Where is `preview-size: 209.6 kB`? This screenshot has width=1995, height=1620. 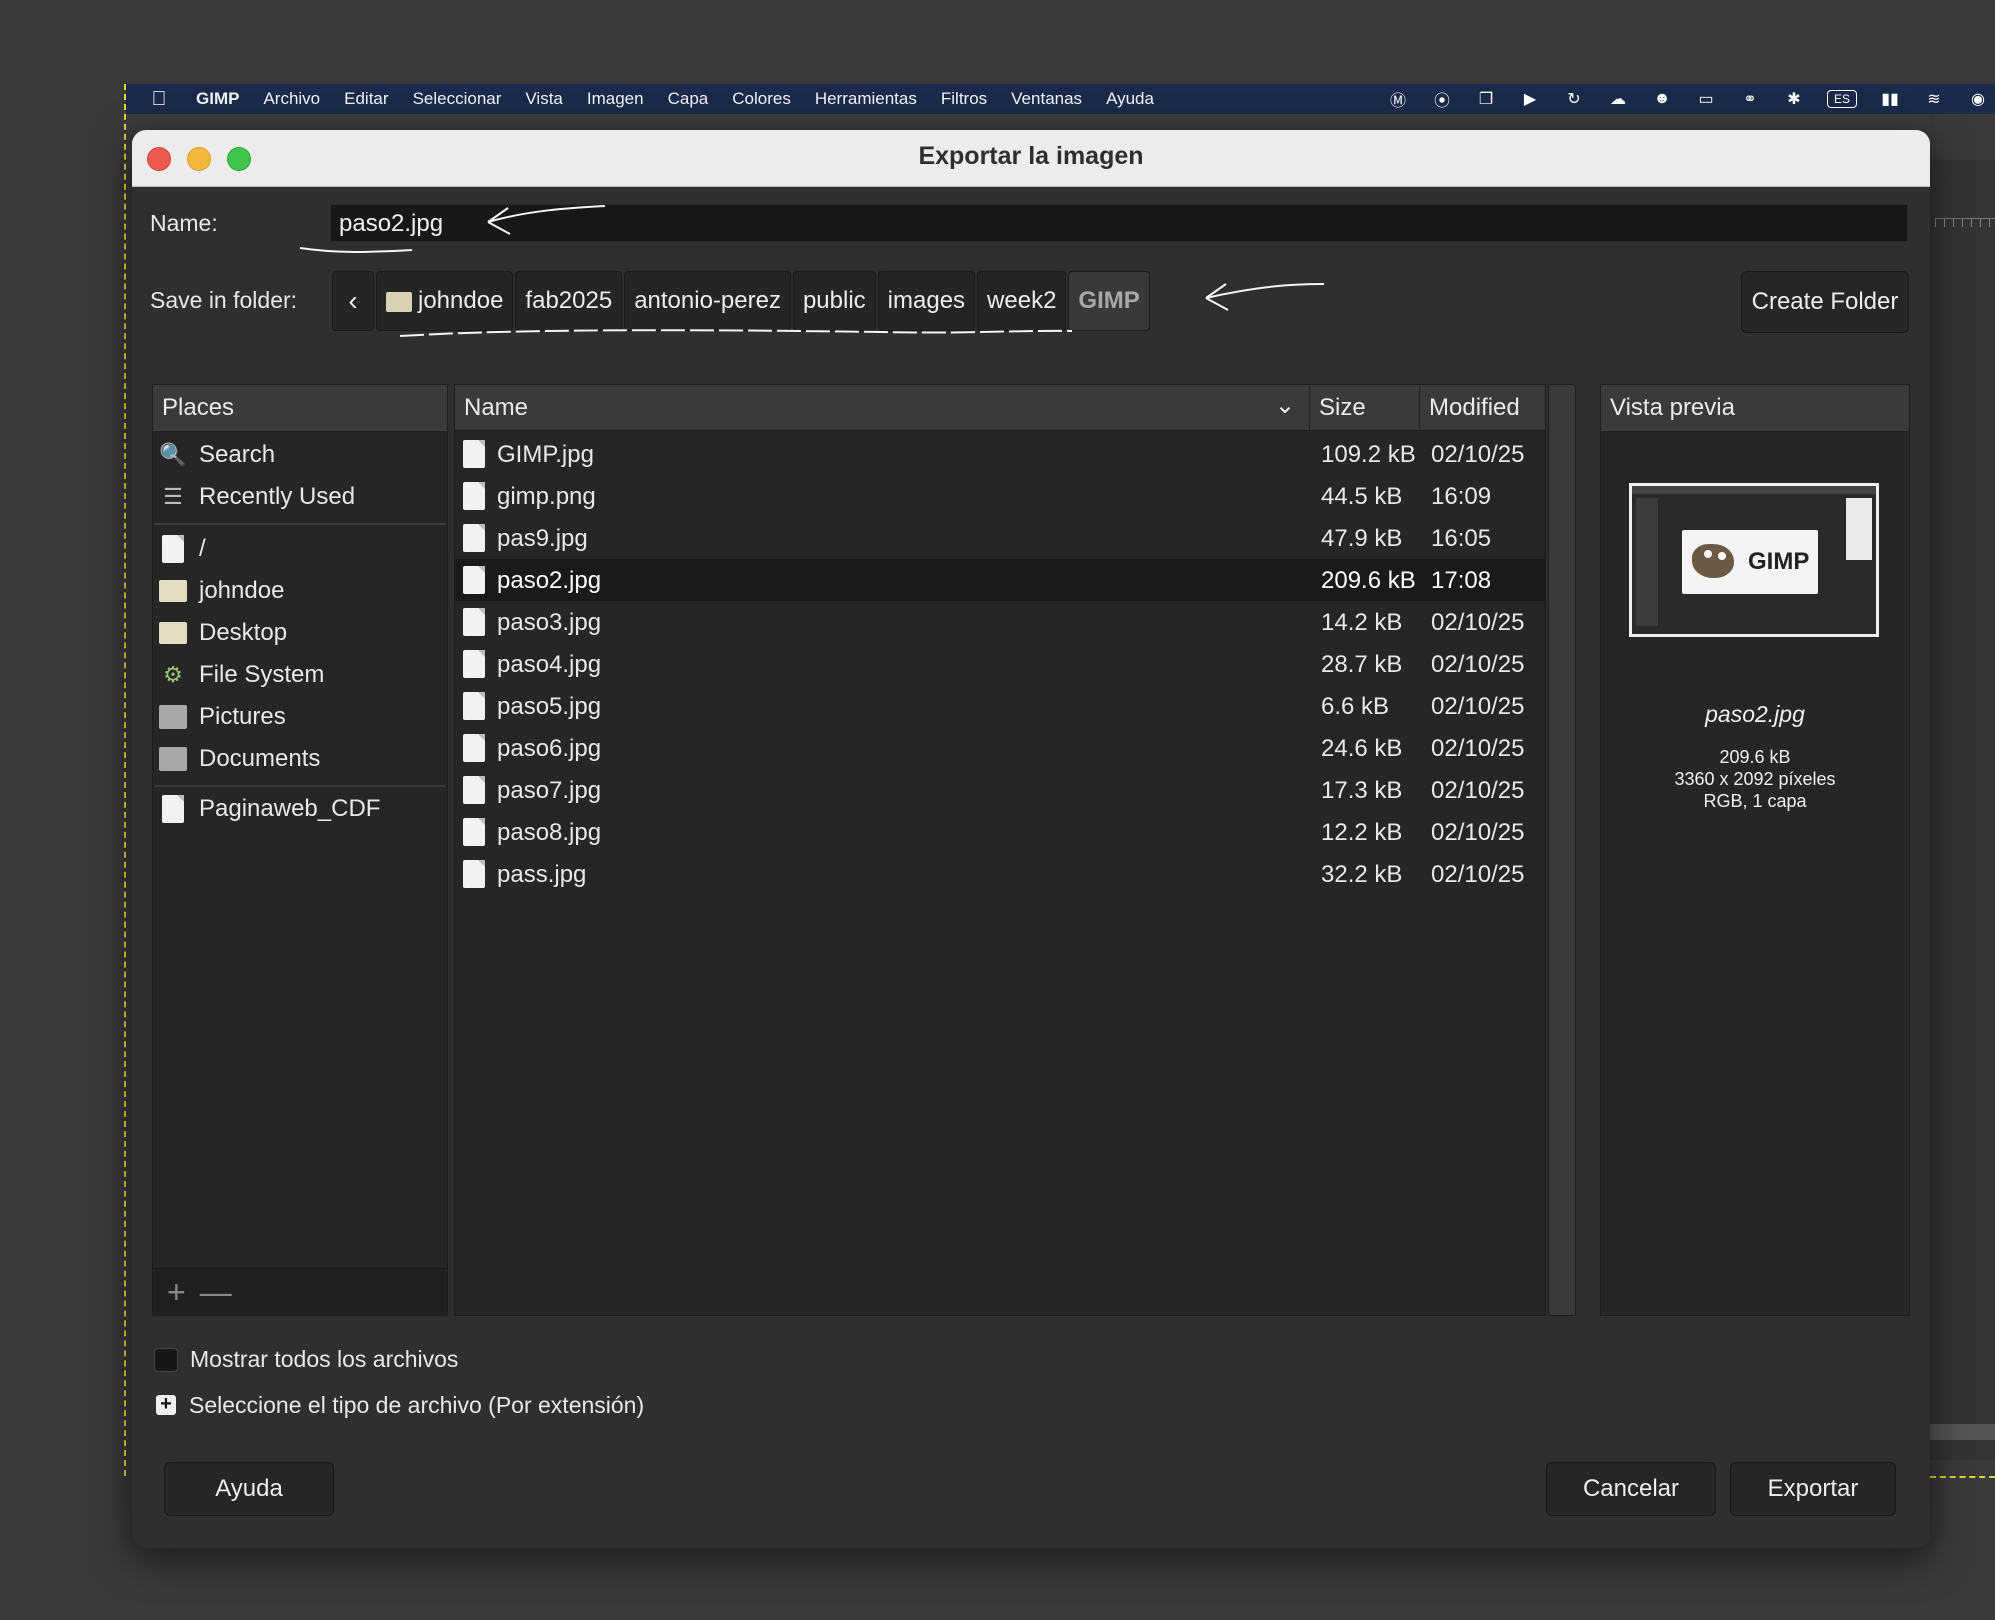 preview-size: 209.6 kB is located at coordinates (1755, 757).